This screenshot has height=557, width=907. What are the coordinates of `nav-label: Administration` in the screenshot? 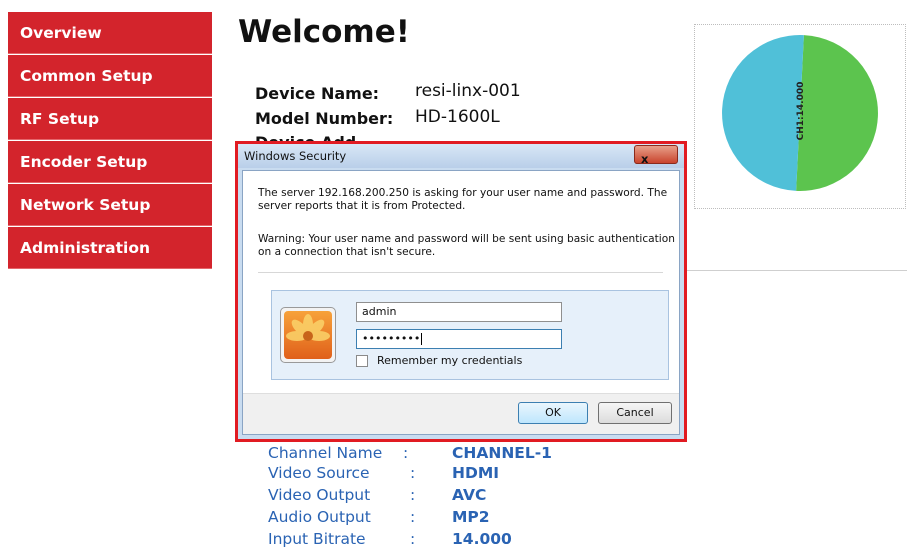 It's located at (85, 247).